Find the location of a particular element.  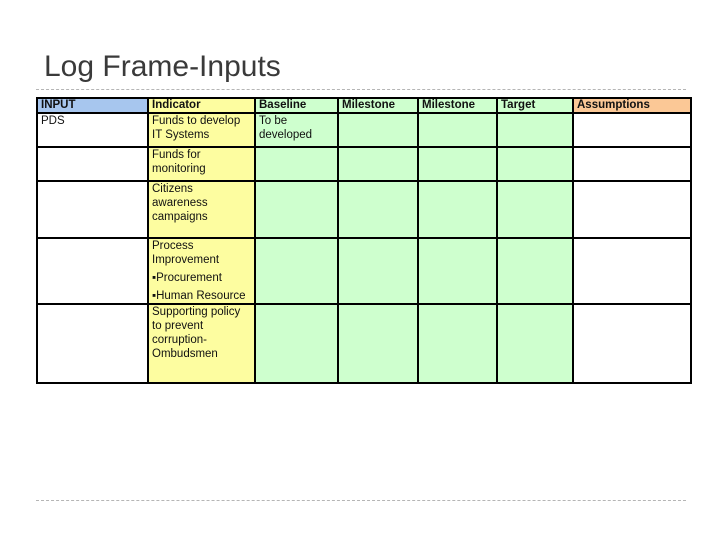

top-divider is located at coordinates (361, 89).